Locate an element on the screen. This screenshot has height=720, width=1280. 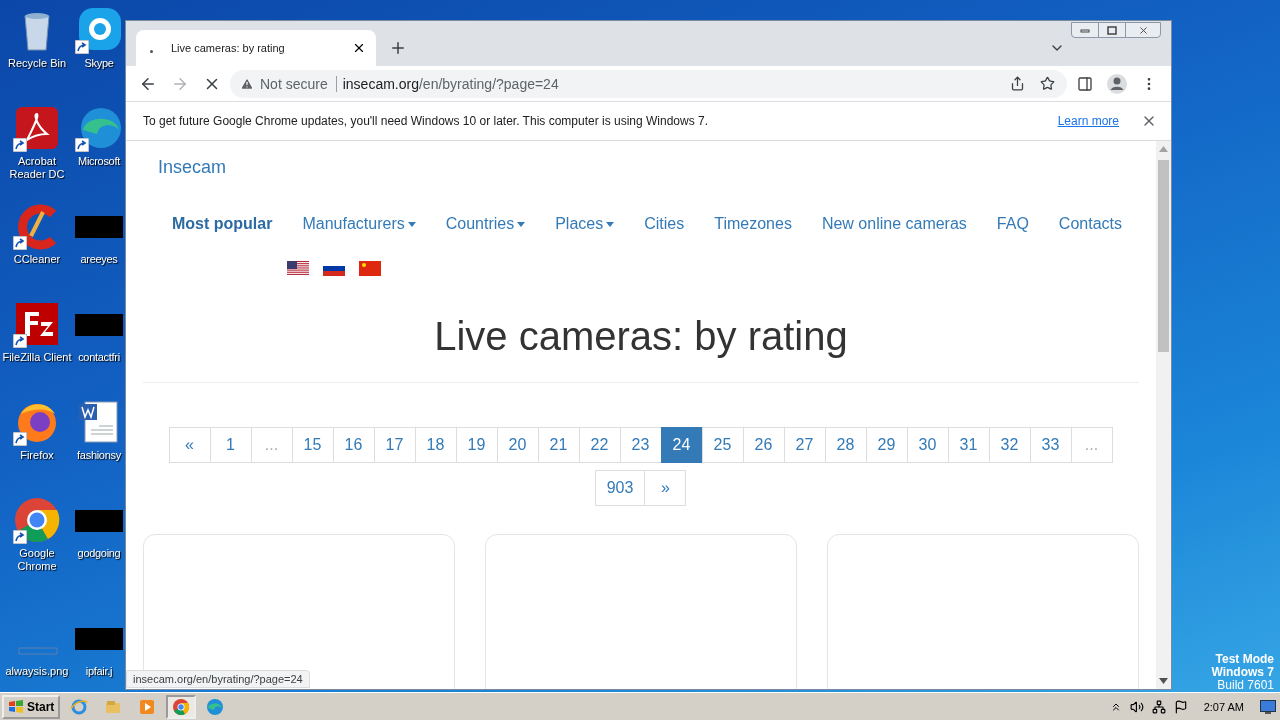
desktop-icon-label: Firefox is located at coordinates (37, 455).